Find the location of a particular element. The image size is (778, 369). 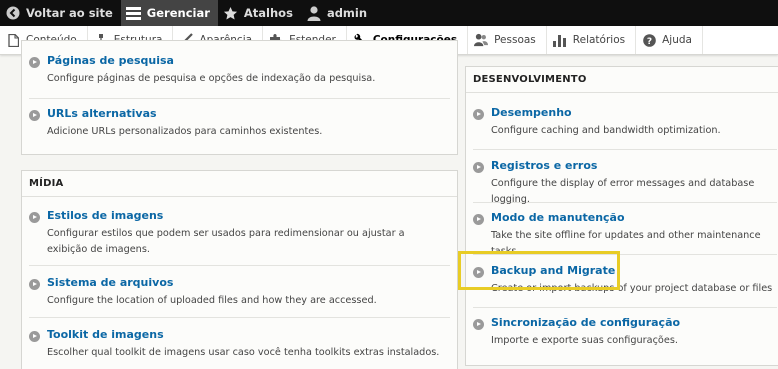

shortcuts-label: Atalhos is located at coordinates (268, 13).